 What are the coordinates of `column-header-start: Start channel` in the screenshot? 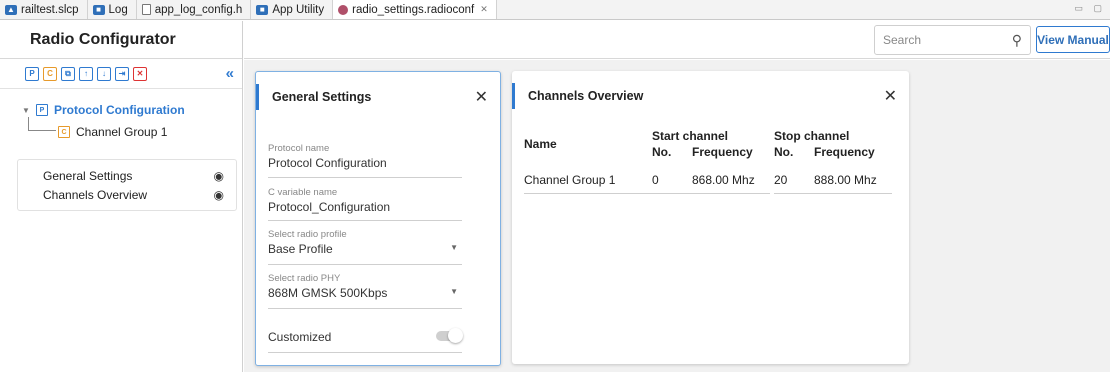 It's located at (690, 136).